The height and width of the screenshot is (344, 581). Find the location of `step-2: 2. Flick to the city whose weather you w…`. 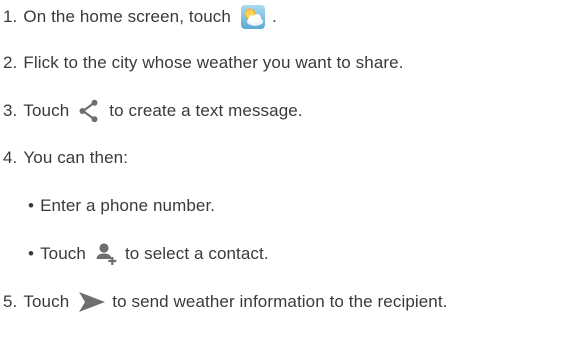

step-2: 2. Flick to the city whose weather you w… is located at coordinates (203, 63).